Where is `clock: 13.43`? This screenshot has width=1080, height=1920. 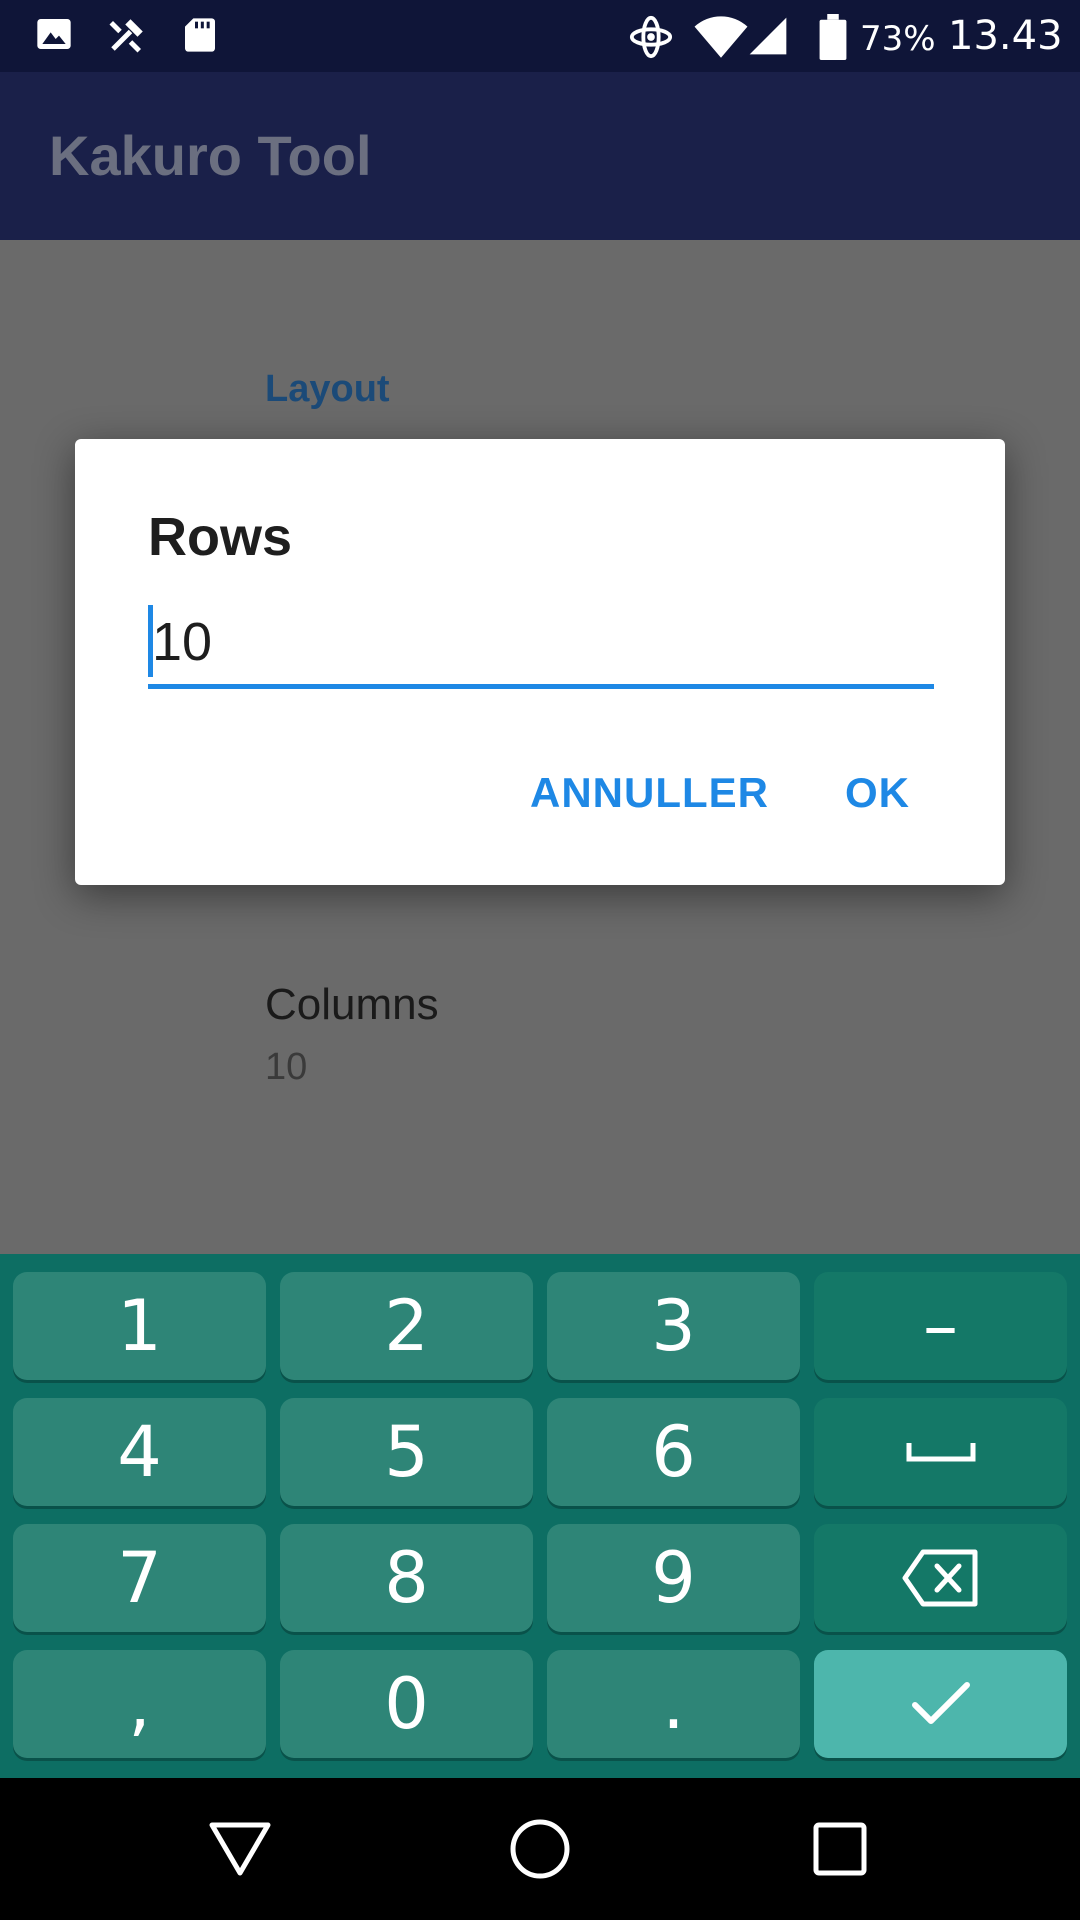 clock: 13.43 is located at coordinates (1005, 36).